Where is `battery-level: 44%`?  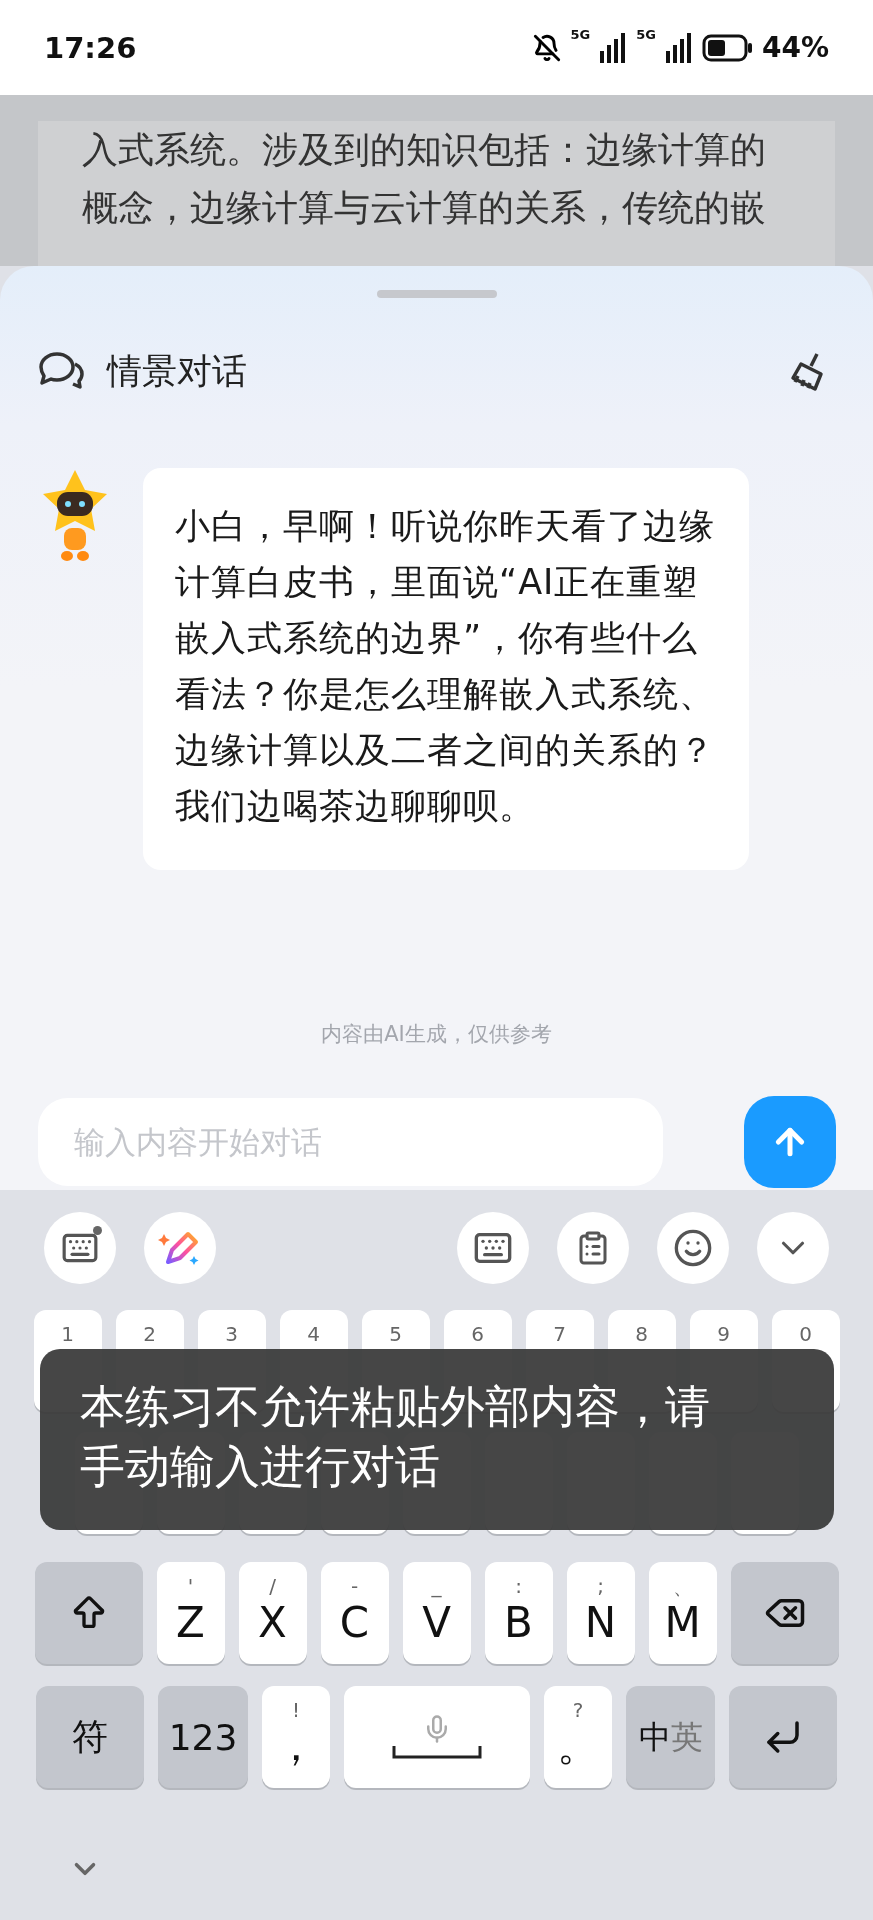 battery-level: 44% is located at coordinates (795, 47).